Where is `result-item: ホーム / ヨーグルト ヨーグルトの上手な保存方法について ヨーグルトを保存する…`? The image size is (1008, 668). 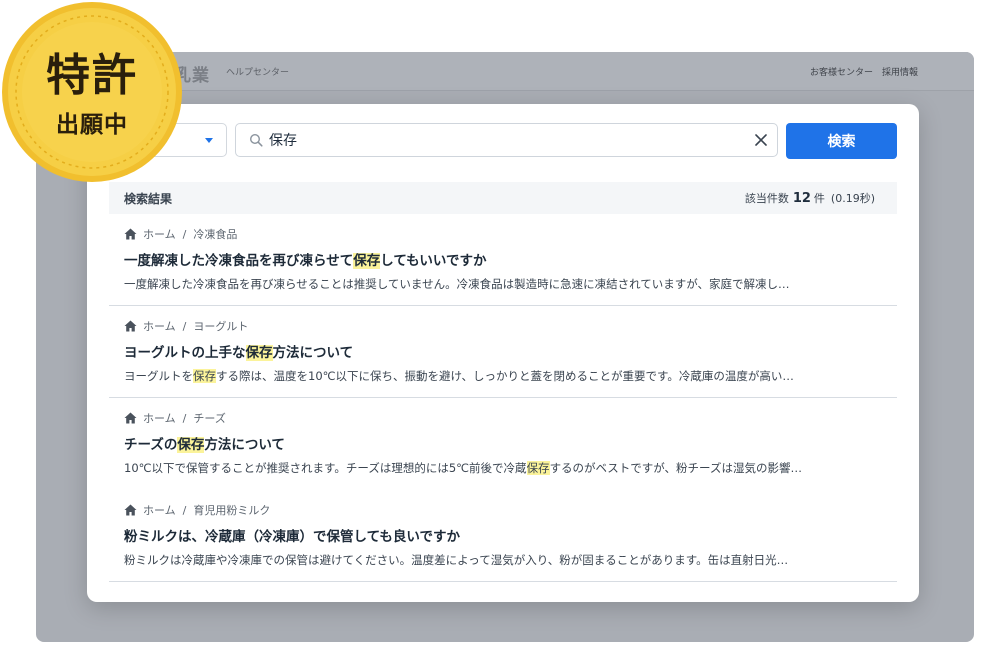
result-item: ホーム / ヨーグルト ヨーグルトの上手な保存方法について ヨーグルトを保存する… is located at coordinates (503, 352).